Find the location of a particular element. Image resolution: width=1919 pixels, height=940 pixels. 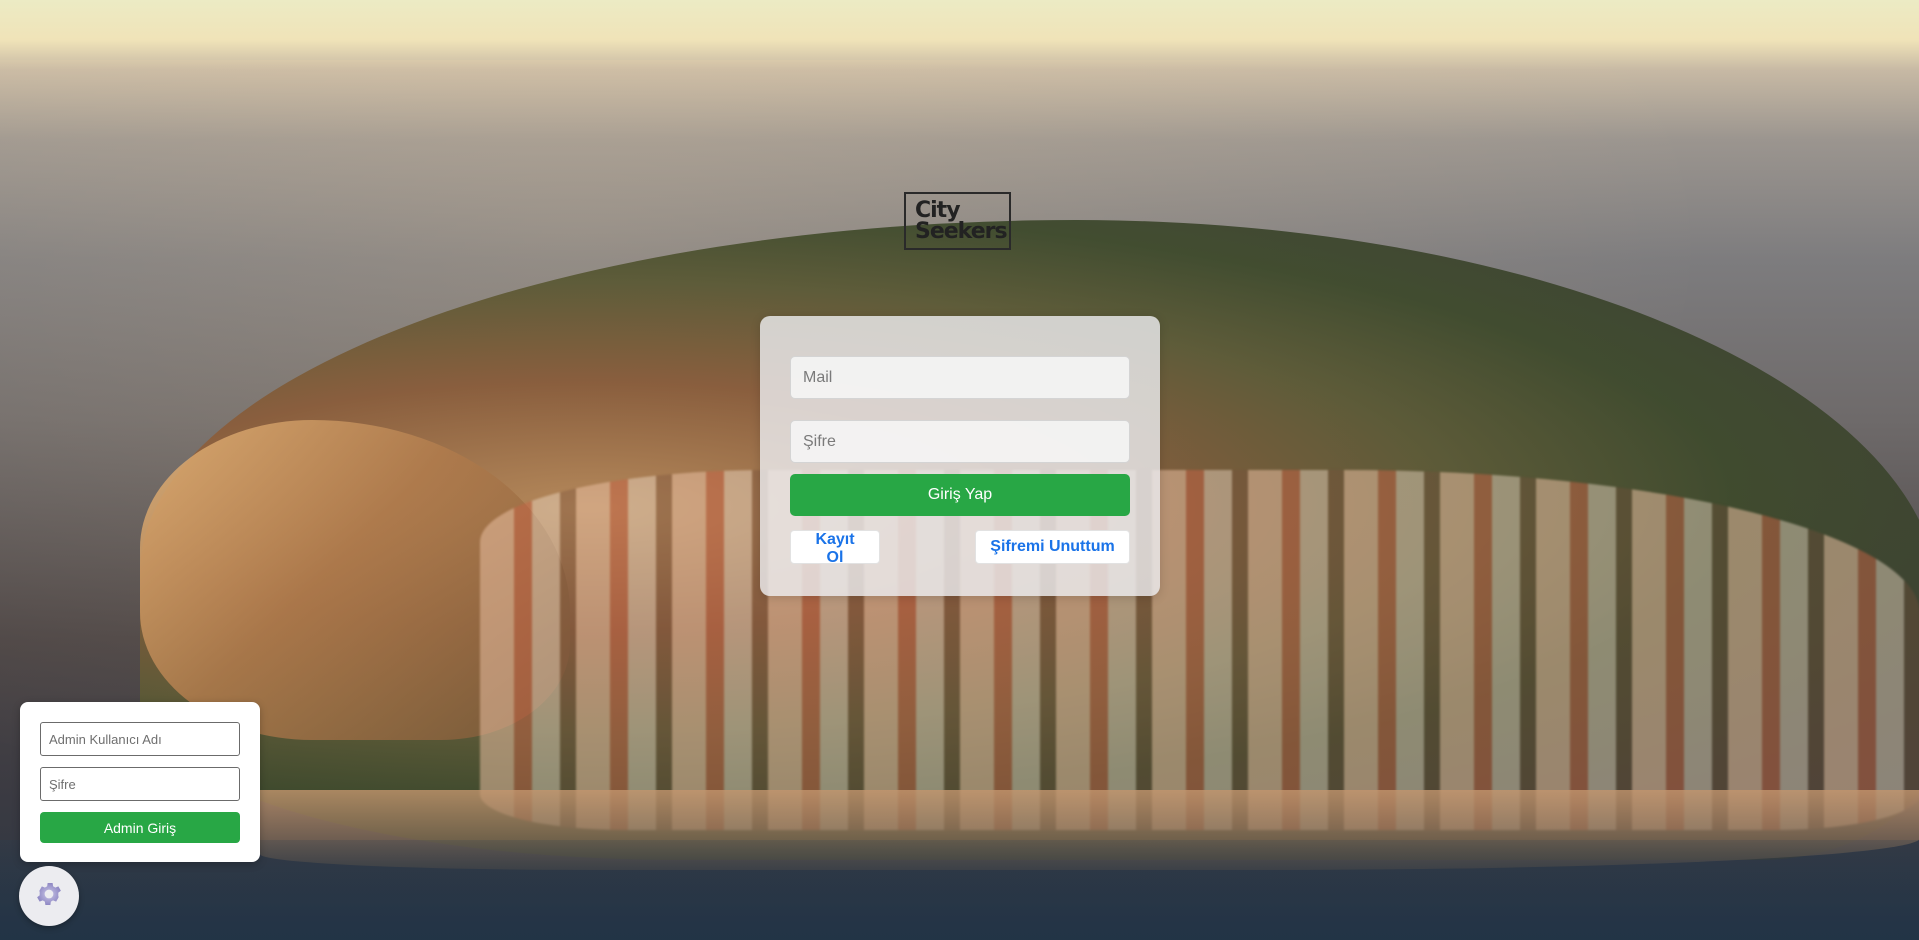

register-button: Kayıt Ol is located at coordinates (835, 548).